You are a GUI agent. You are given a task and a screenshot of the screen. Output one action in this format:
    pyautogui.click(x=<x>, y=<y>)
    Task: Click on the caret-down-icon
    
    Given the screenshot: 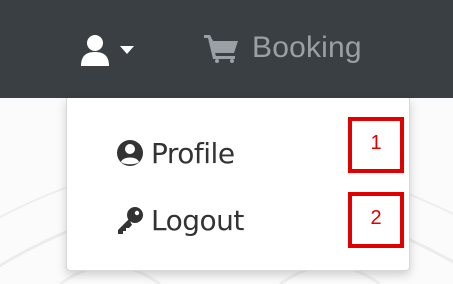 What is the action you would take?
    pyautogui.click(x=127, y=50)
    